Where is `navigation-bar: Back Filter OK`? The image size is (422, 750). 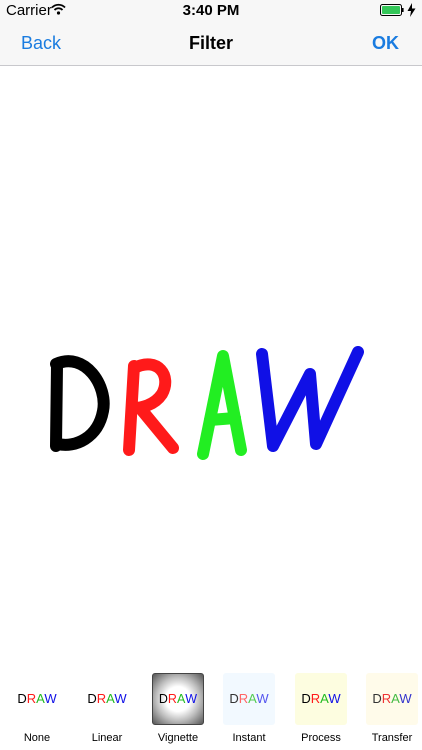
navigation-bar: Back Filter OK is located at coordinates (211, 44).